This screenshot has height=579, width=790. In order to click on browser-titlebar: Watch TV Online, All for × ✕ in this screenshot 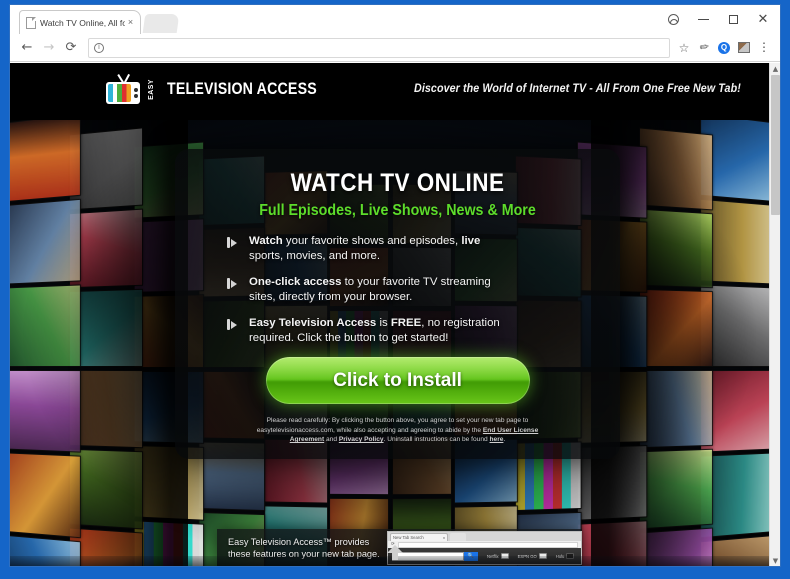, I will do `click(395, 19)`.